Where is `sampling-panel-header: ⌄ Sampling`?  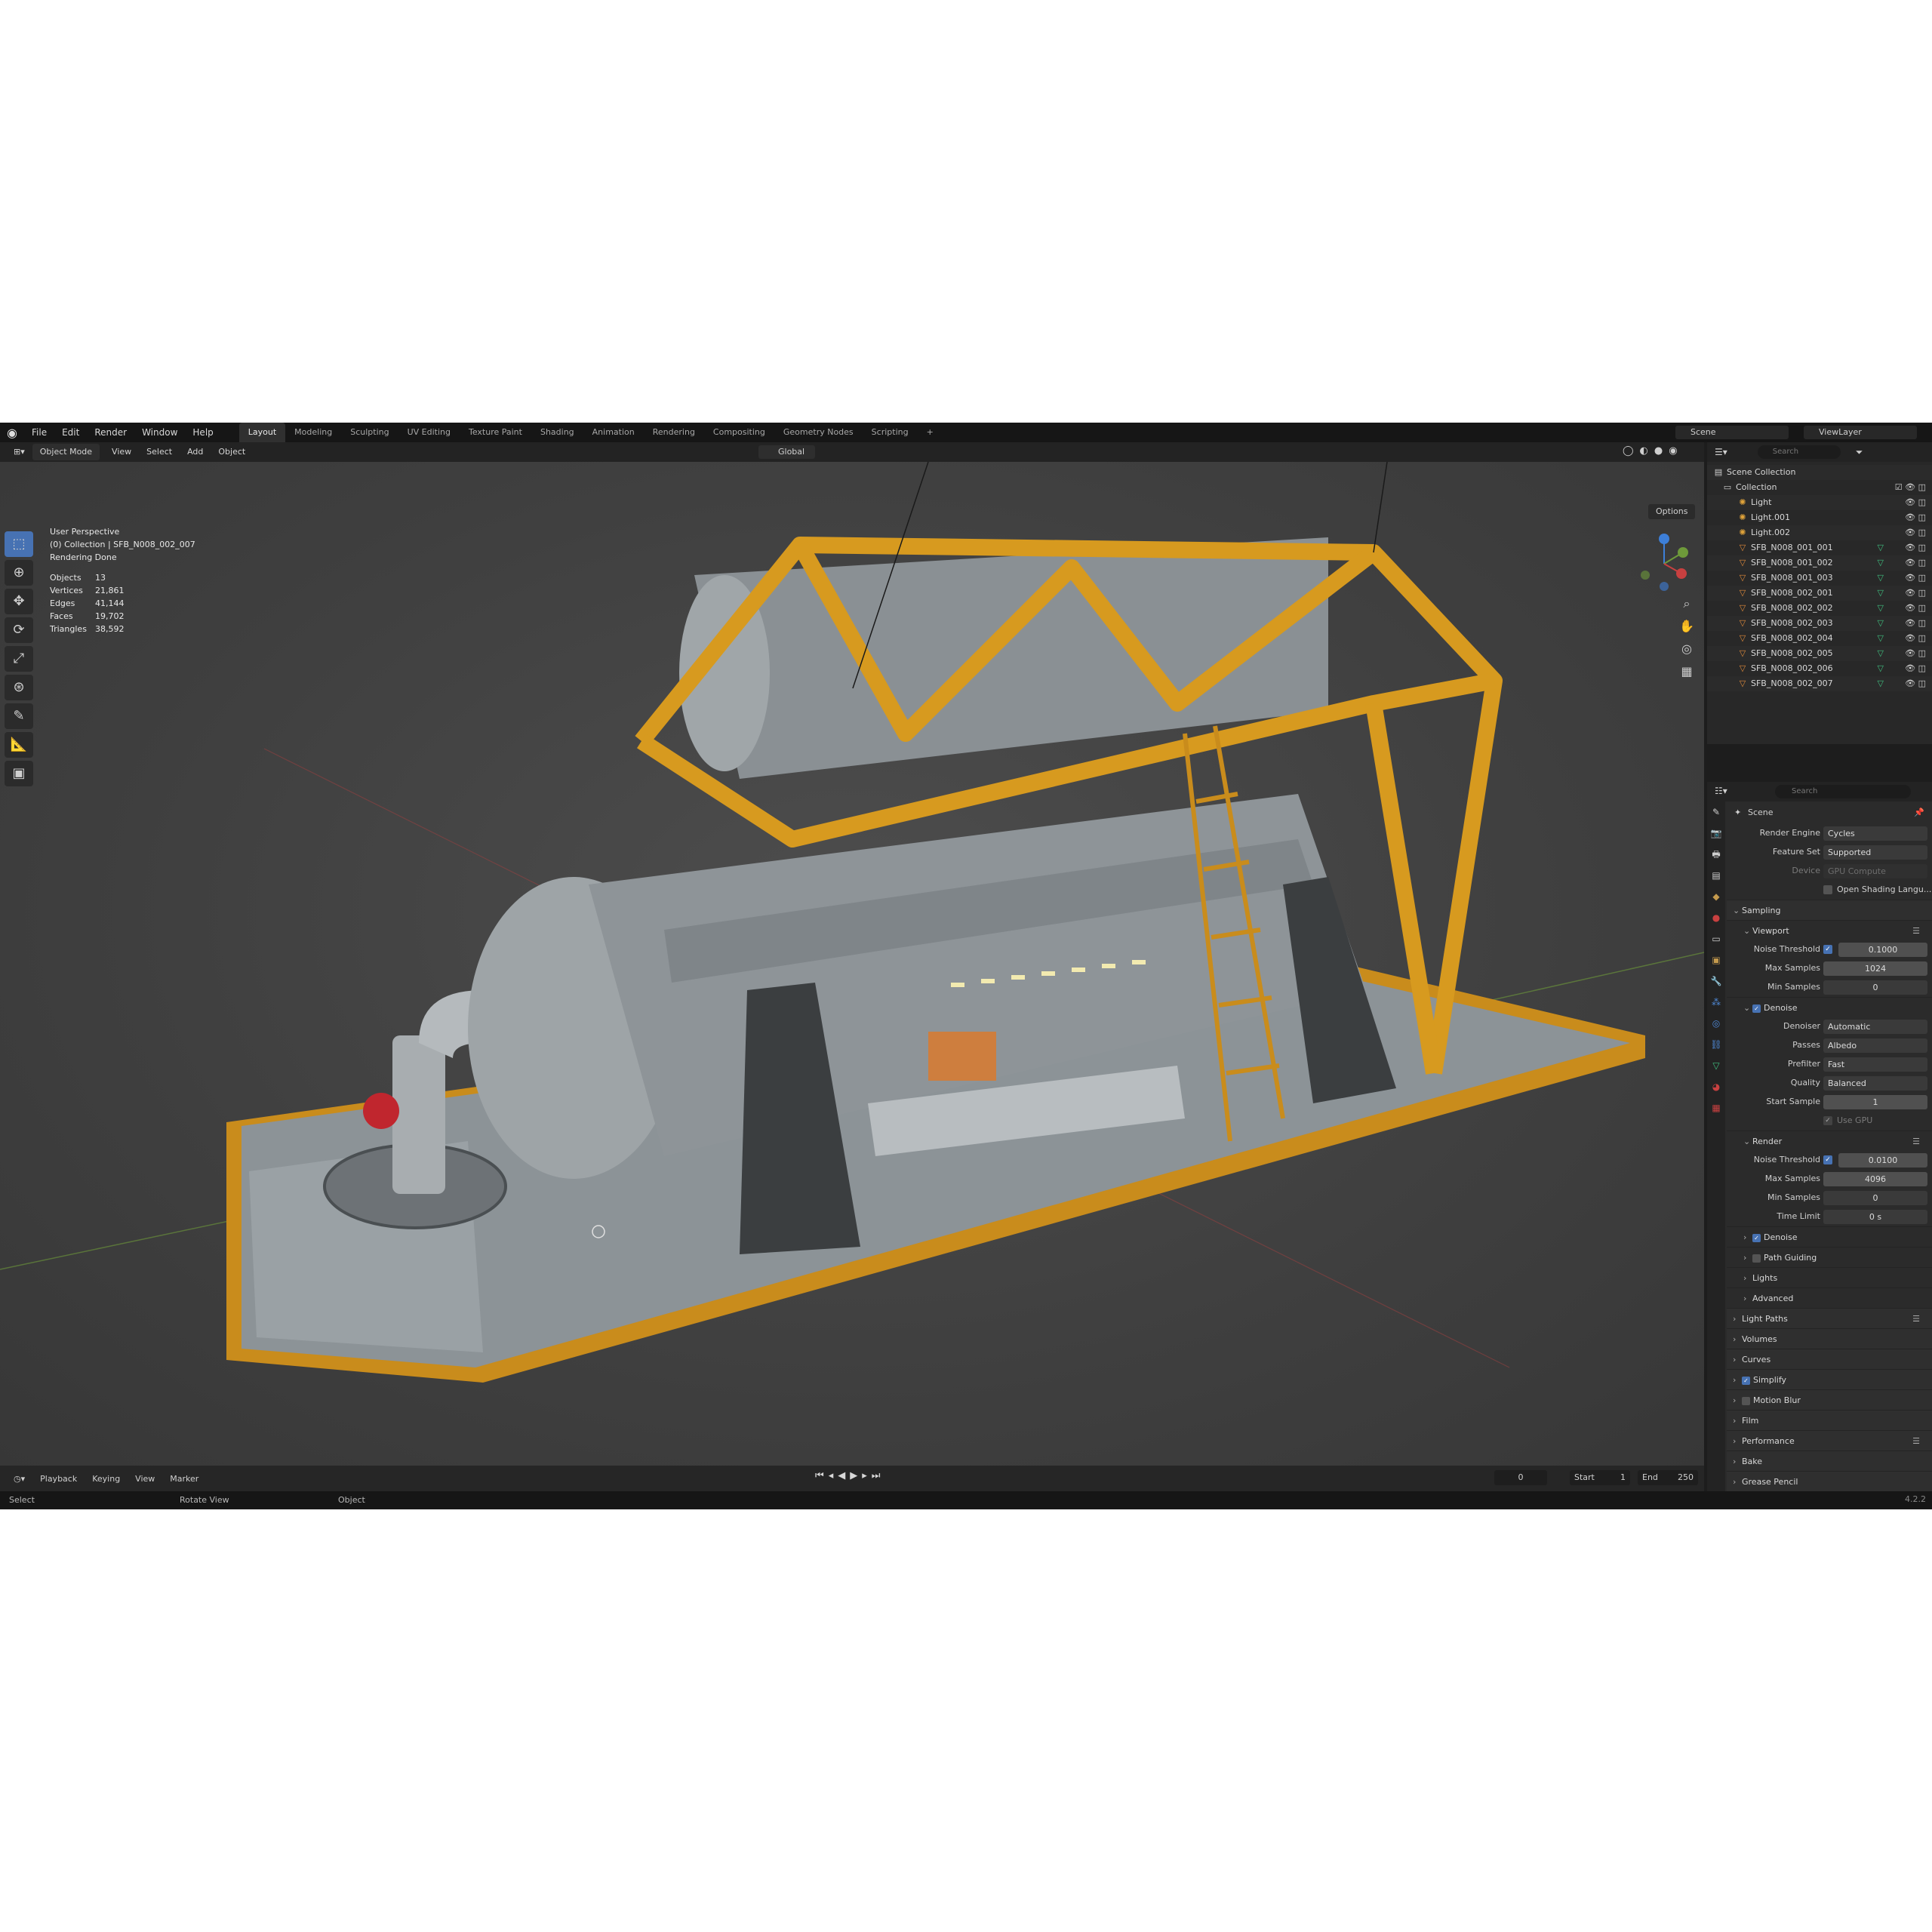
sampling-panel-header: ⌄ Sampling is located at coordinates (1829, 910).